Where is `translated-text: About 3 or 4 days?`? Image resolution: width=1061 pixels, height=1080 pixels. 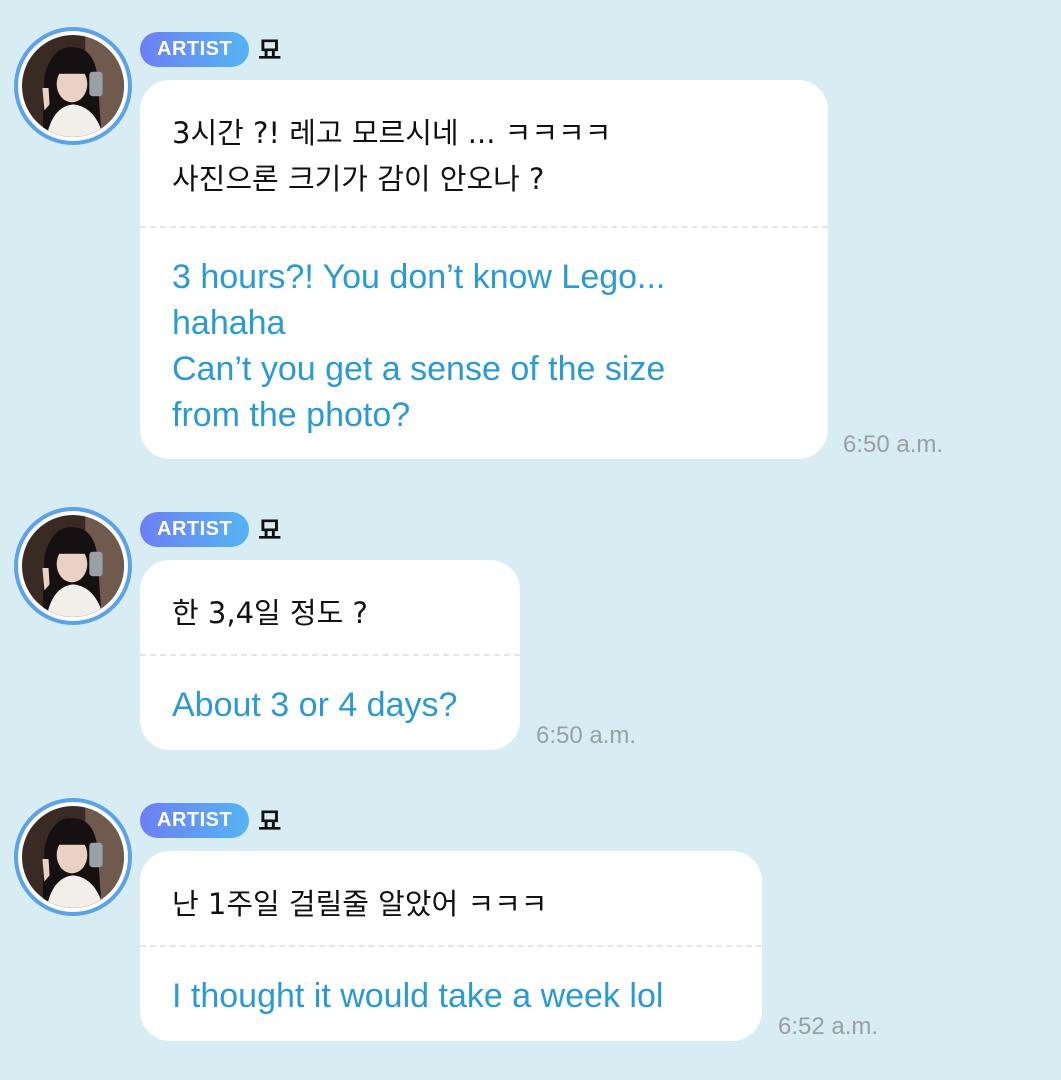
translated-text: About 3 or 4 days? is located at coordinates (315, 705).